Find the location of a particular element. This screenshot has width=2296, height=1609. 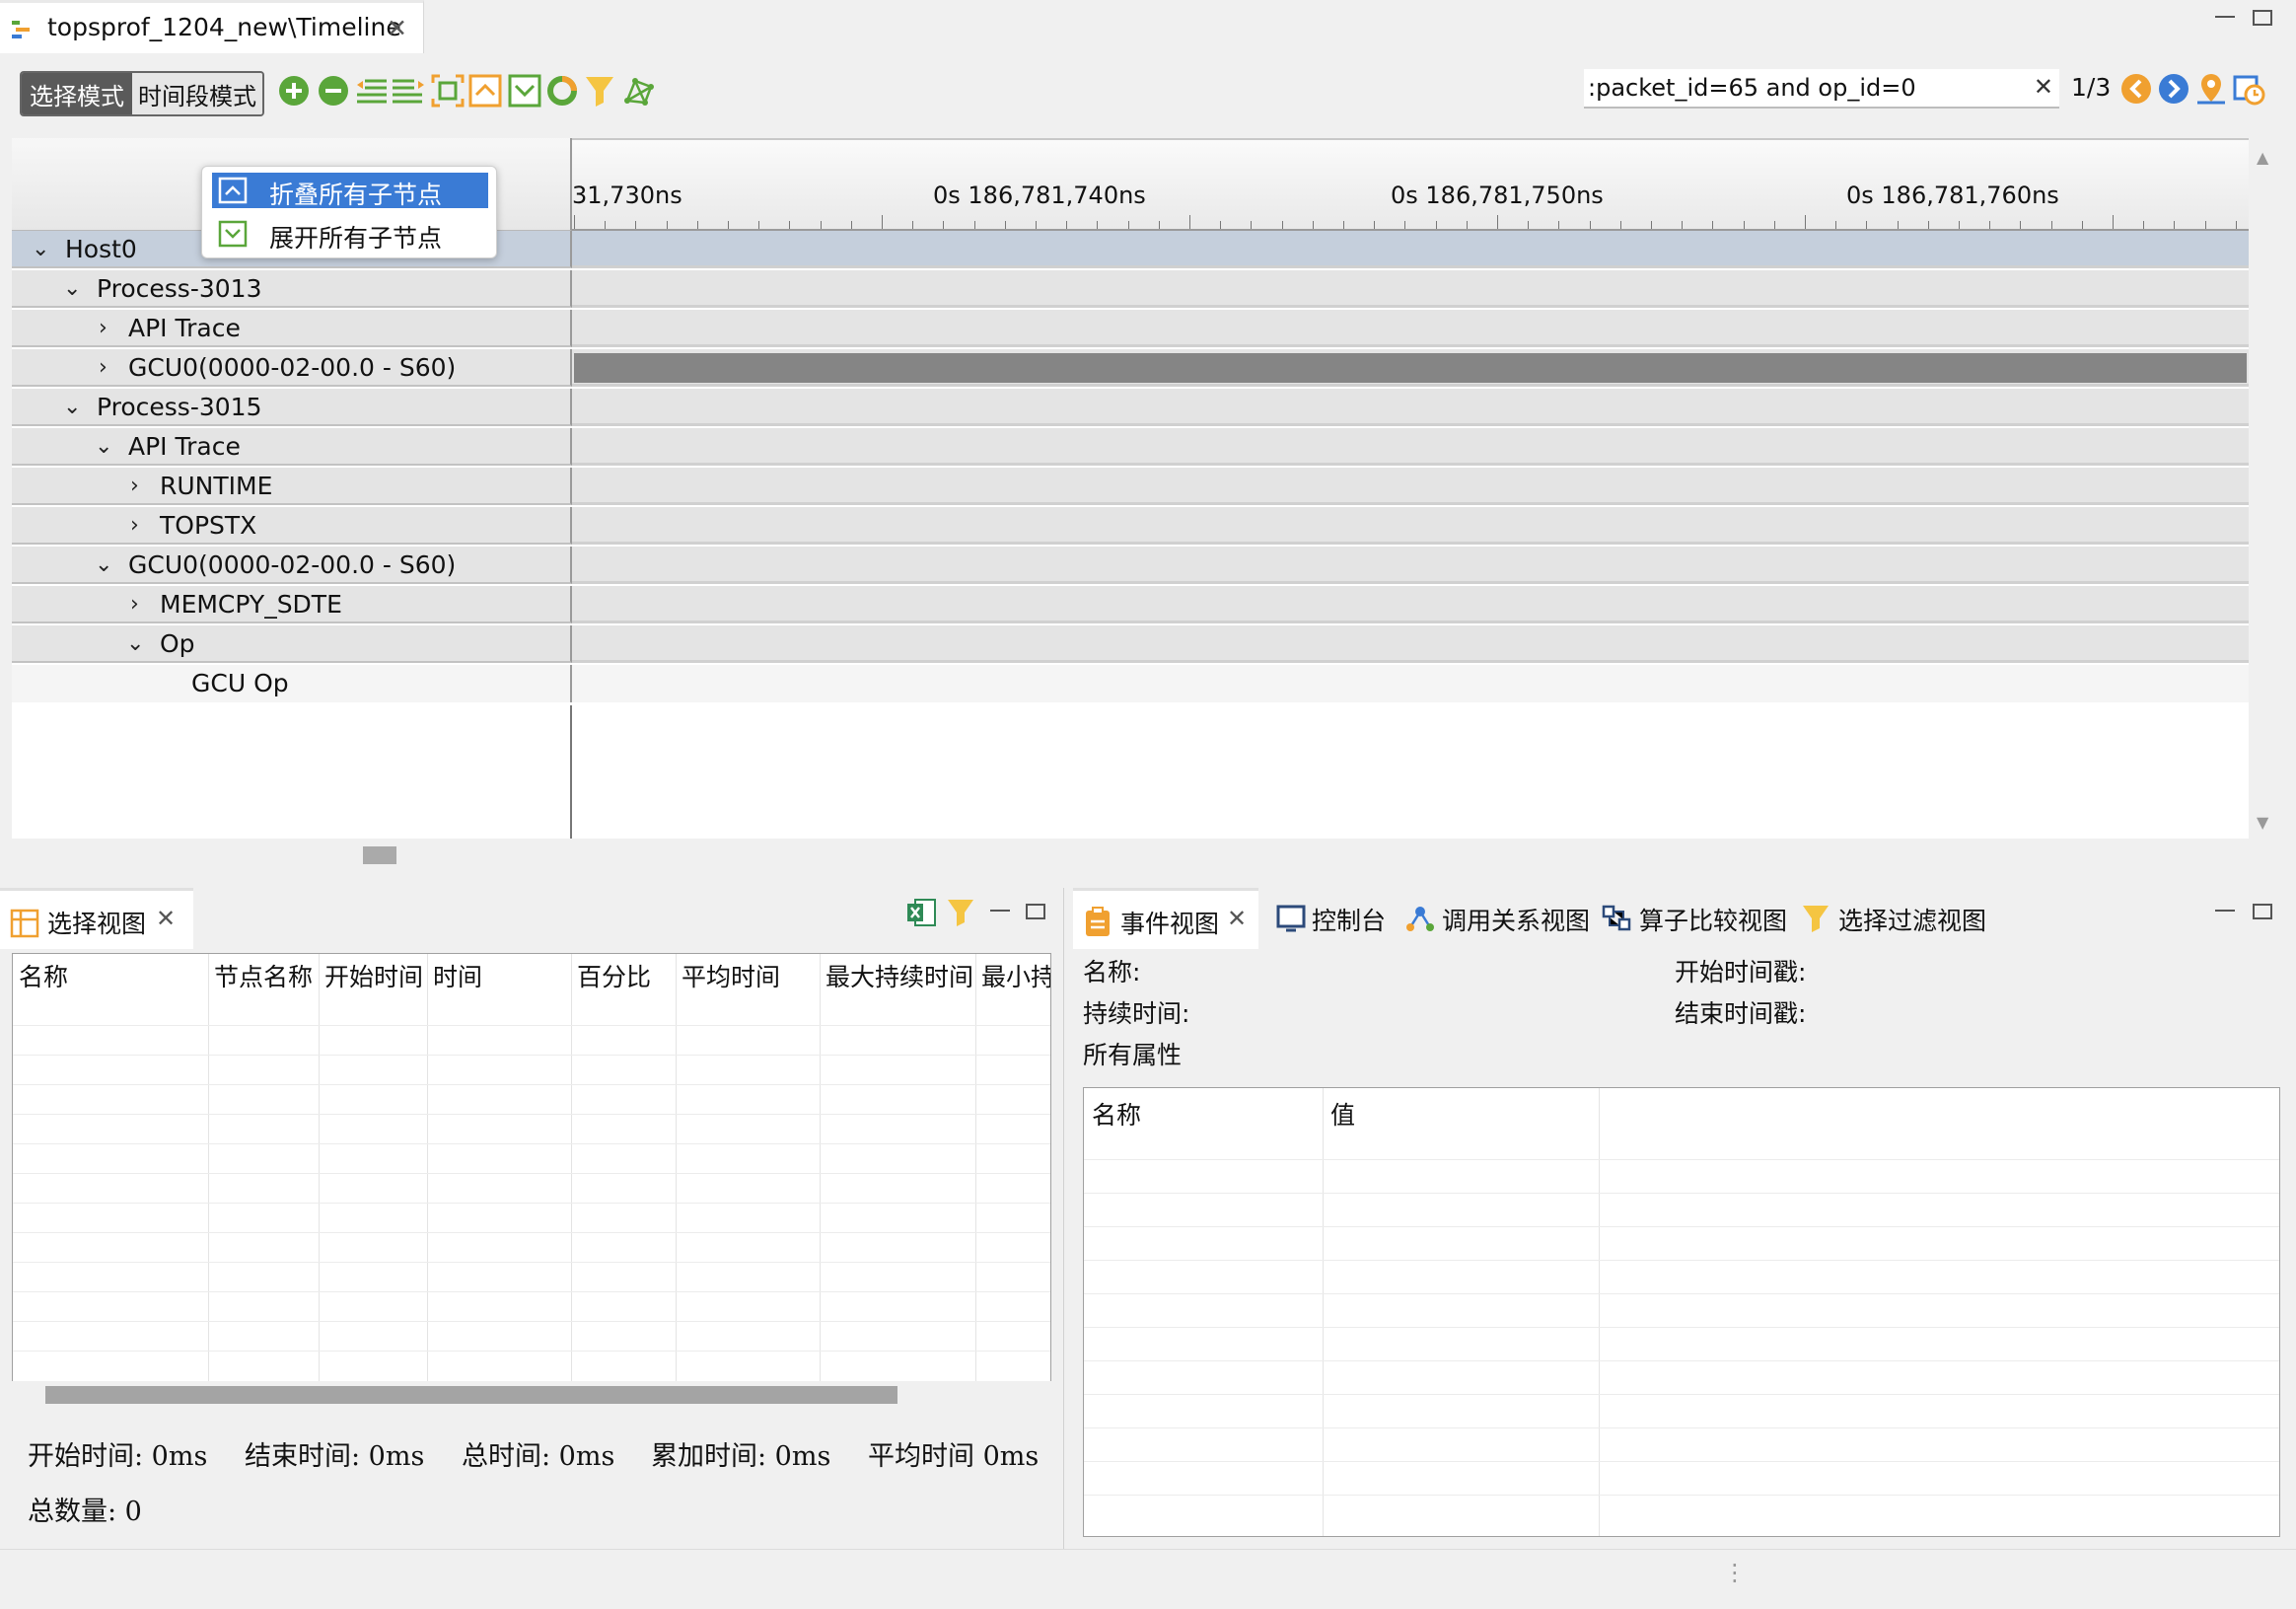

expand-list-icon is located at coordinates (409, 91).